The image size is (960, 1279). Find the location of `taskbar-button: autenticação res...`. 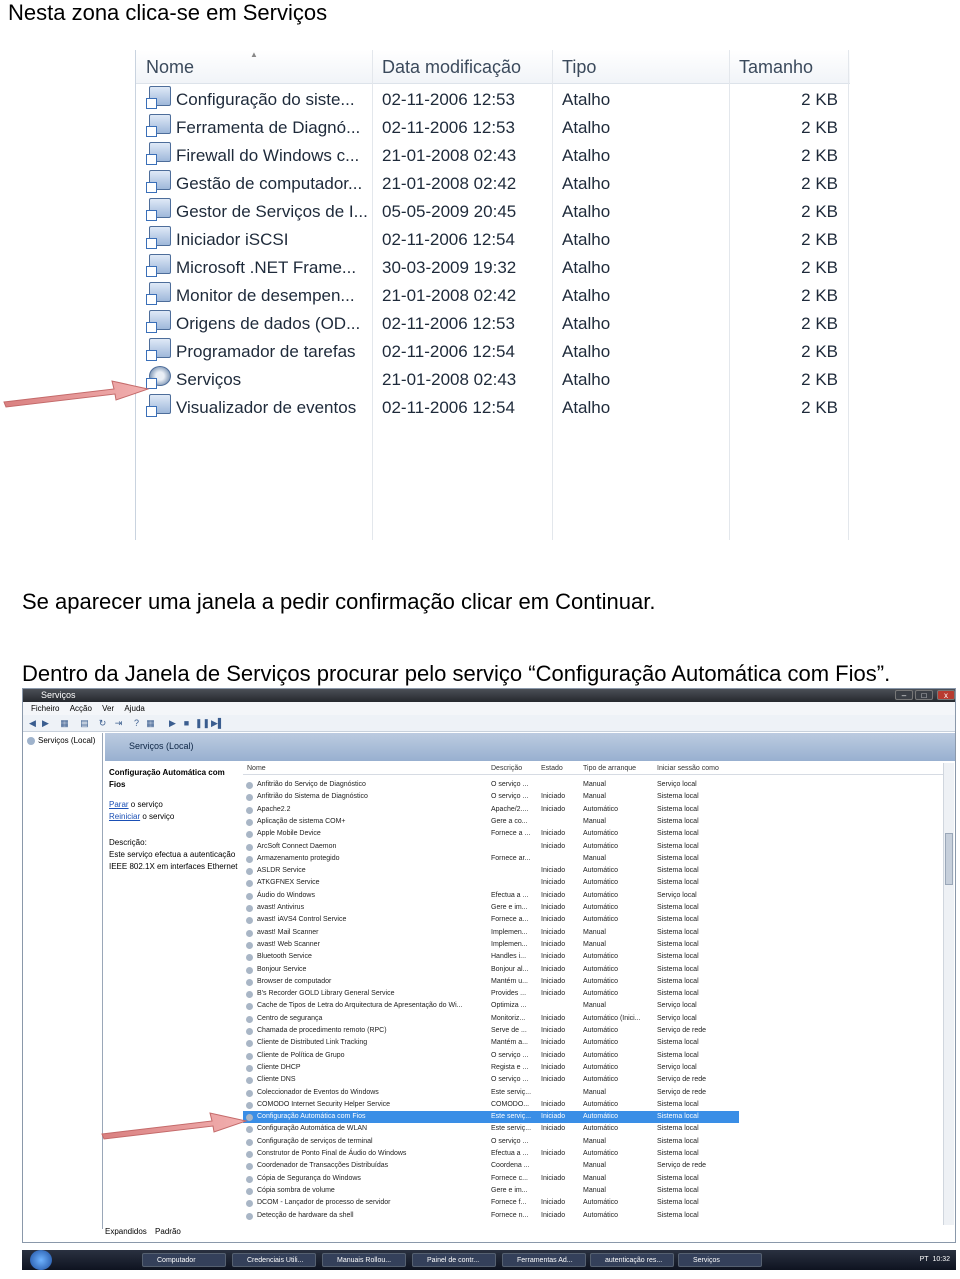

taskbar-button: autenticação res... is located at coordinates (632, 1260).